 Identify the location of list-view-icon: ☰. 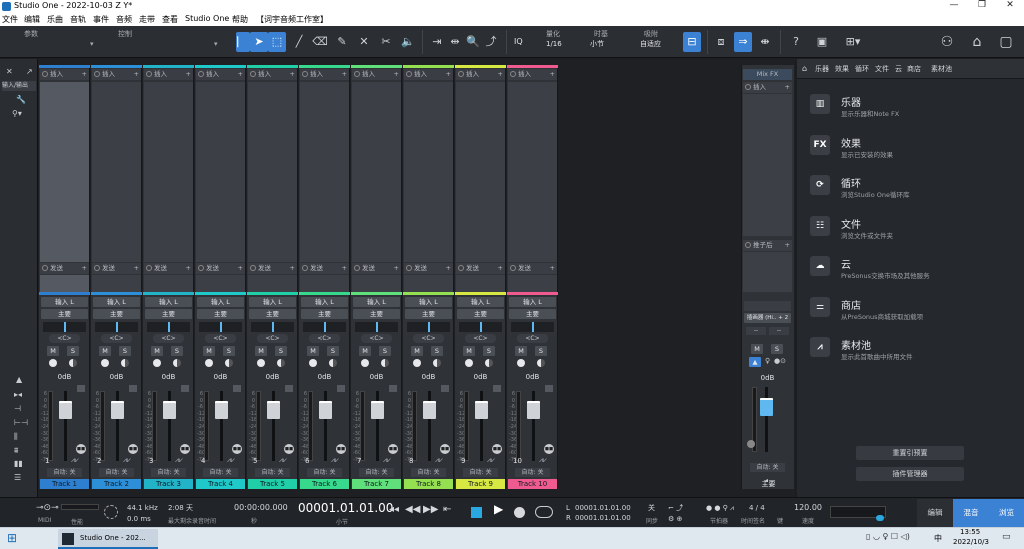
(17, 477).